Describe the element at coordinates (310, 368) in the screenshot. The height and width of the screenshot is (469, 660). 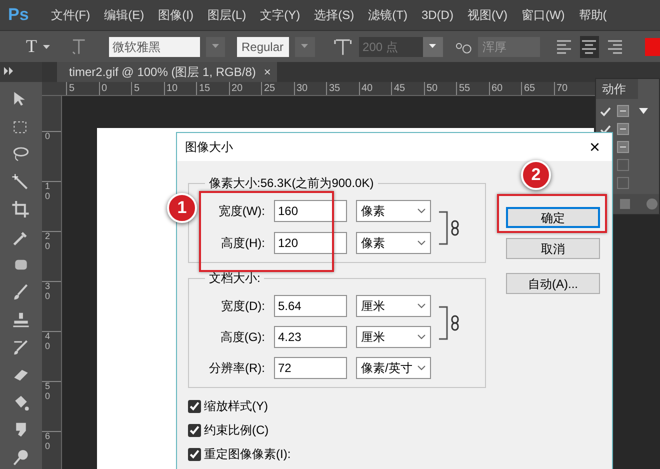
I see `number-field: 72` at that location.